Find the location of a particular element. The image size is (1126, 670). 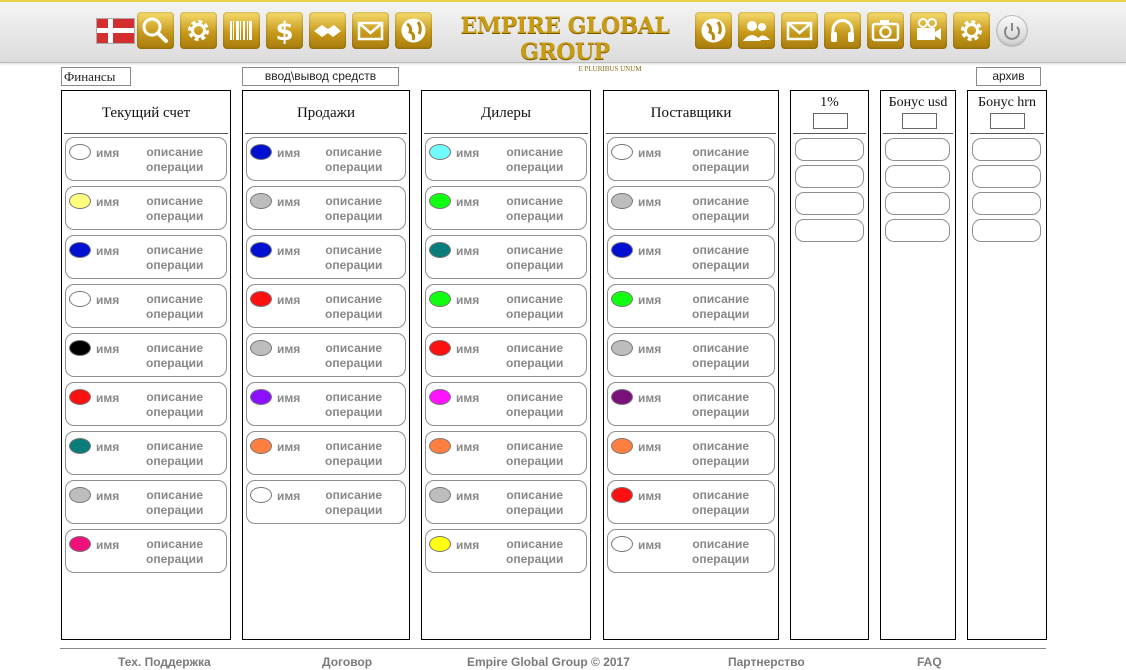

column-title: Текущий счет is located at coordinates (146, 113).